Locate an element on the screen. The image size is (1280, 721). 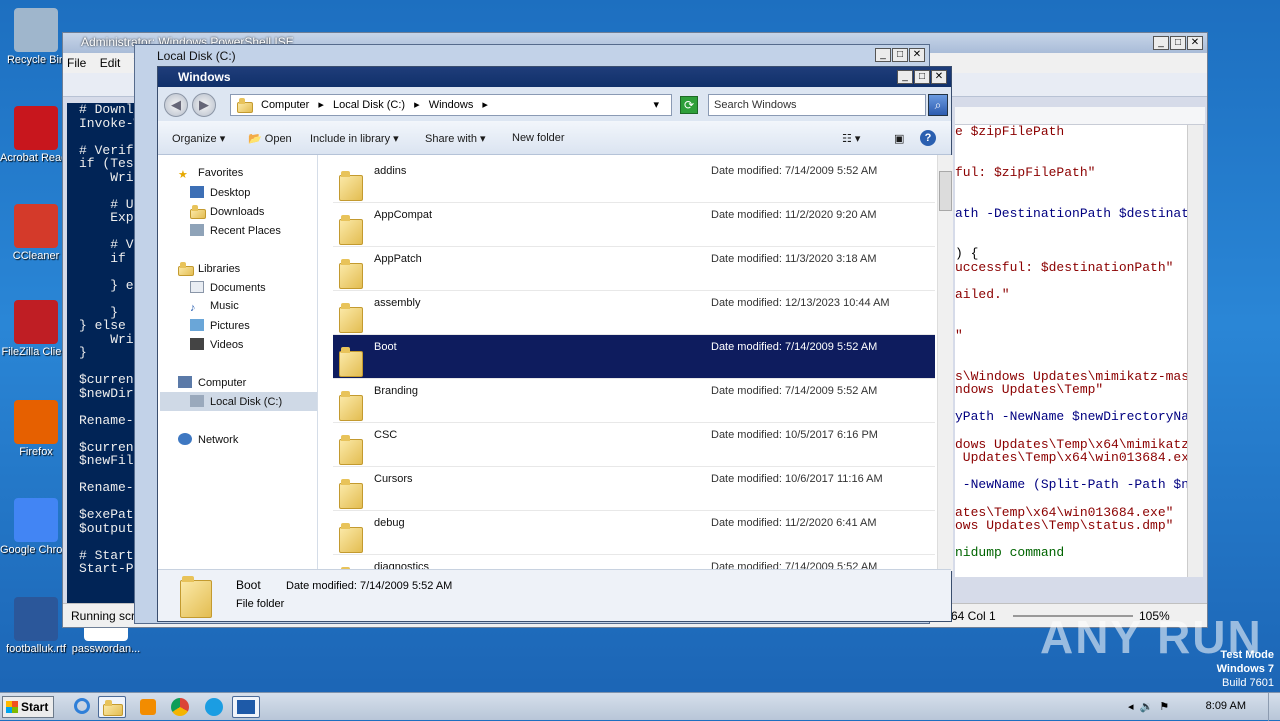
file-name: debug is located at coordinates (389, 523).